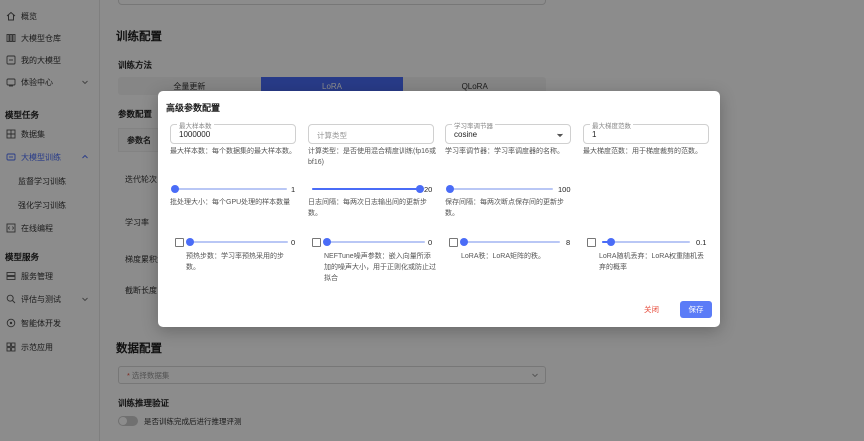  I want to click on max-samples-field: 最大样本数 1000000, so click(233, 132).